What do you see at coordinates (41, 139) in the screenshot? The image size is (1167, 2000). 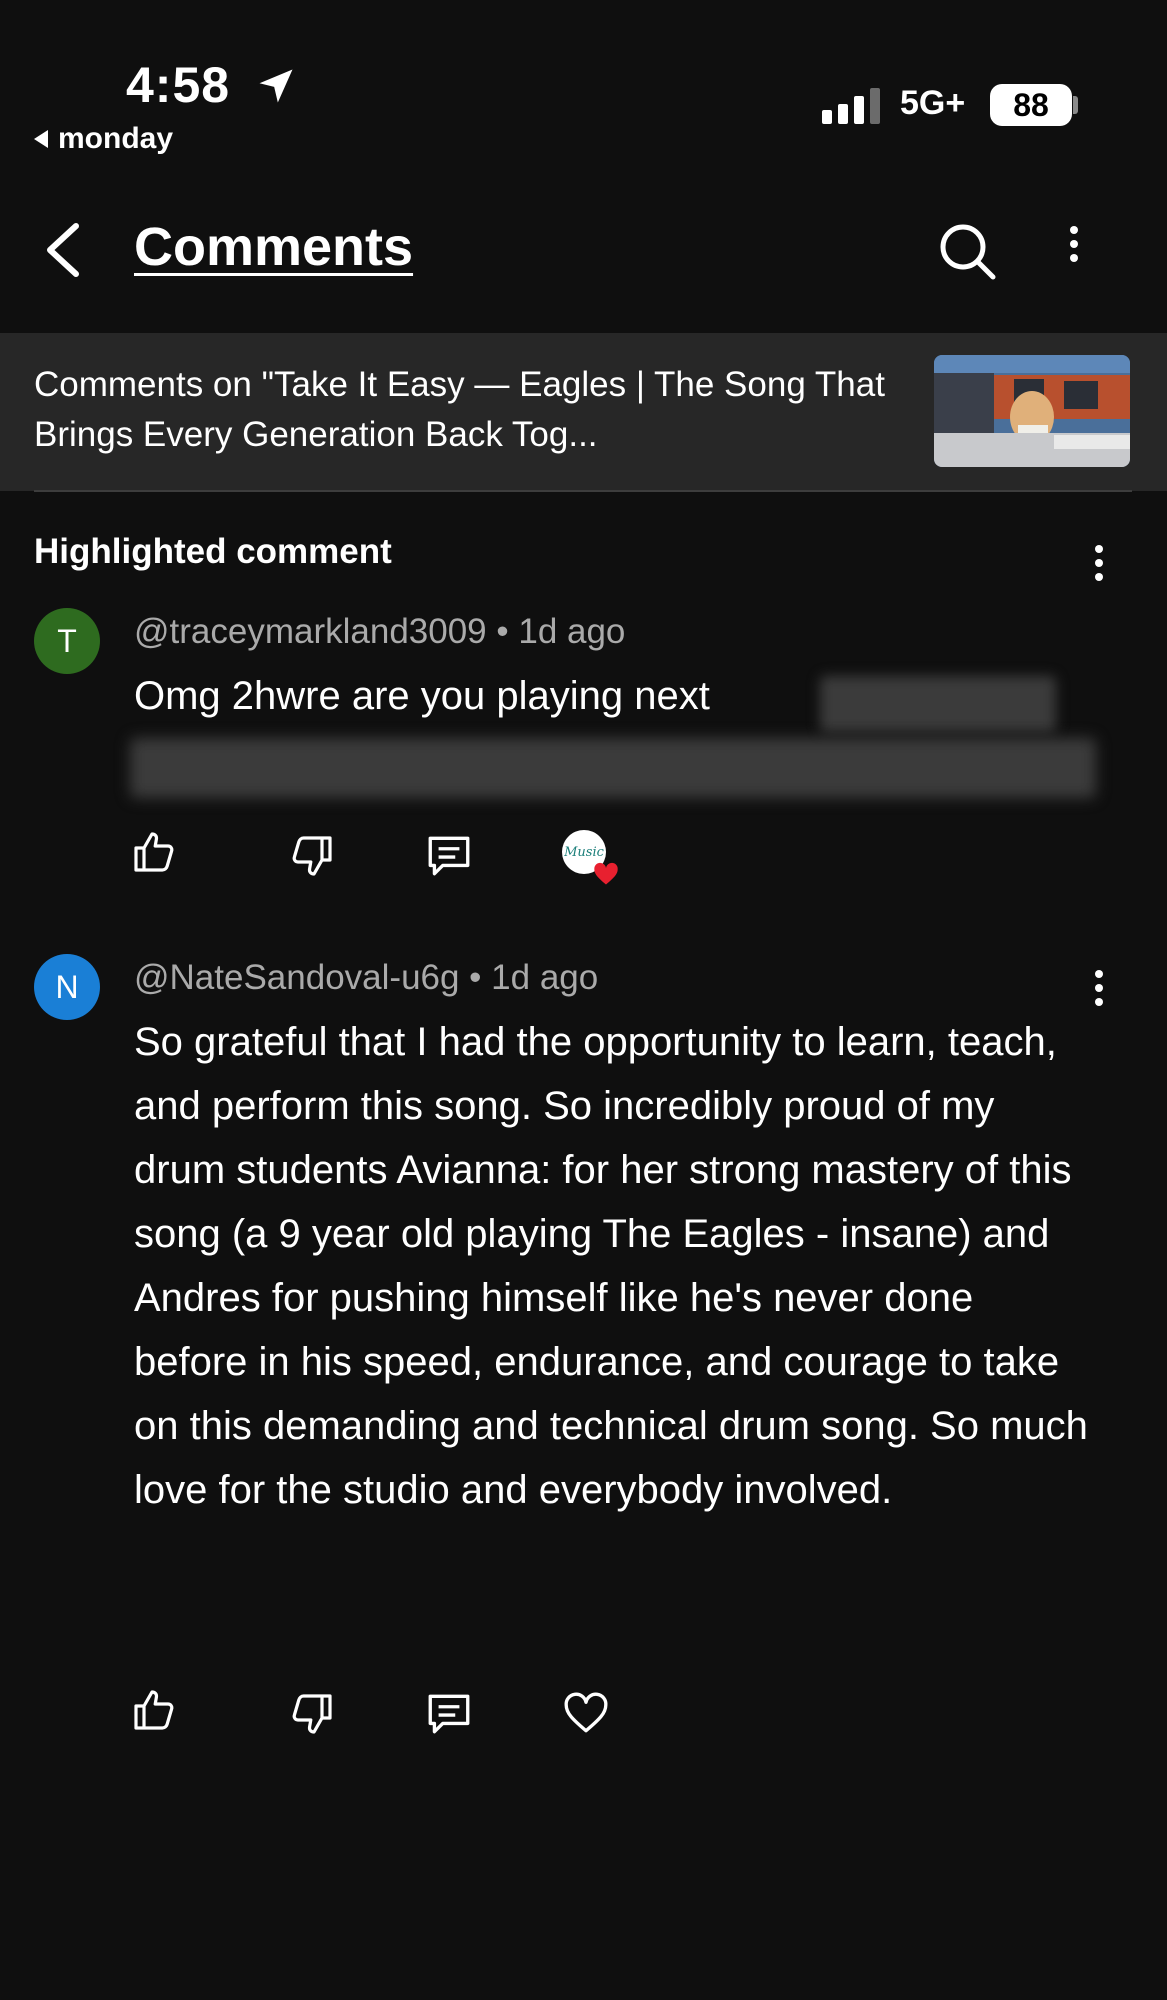 I see `back-triangle-icon` at bounding box center [41, 139].